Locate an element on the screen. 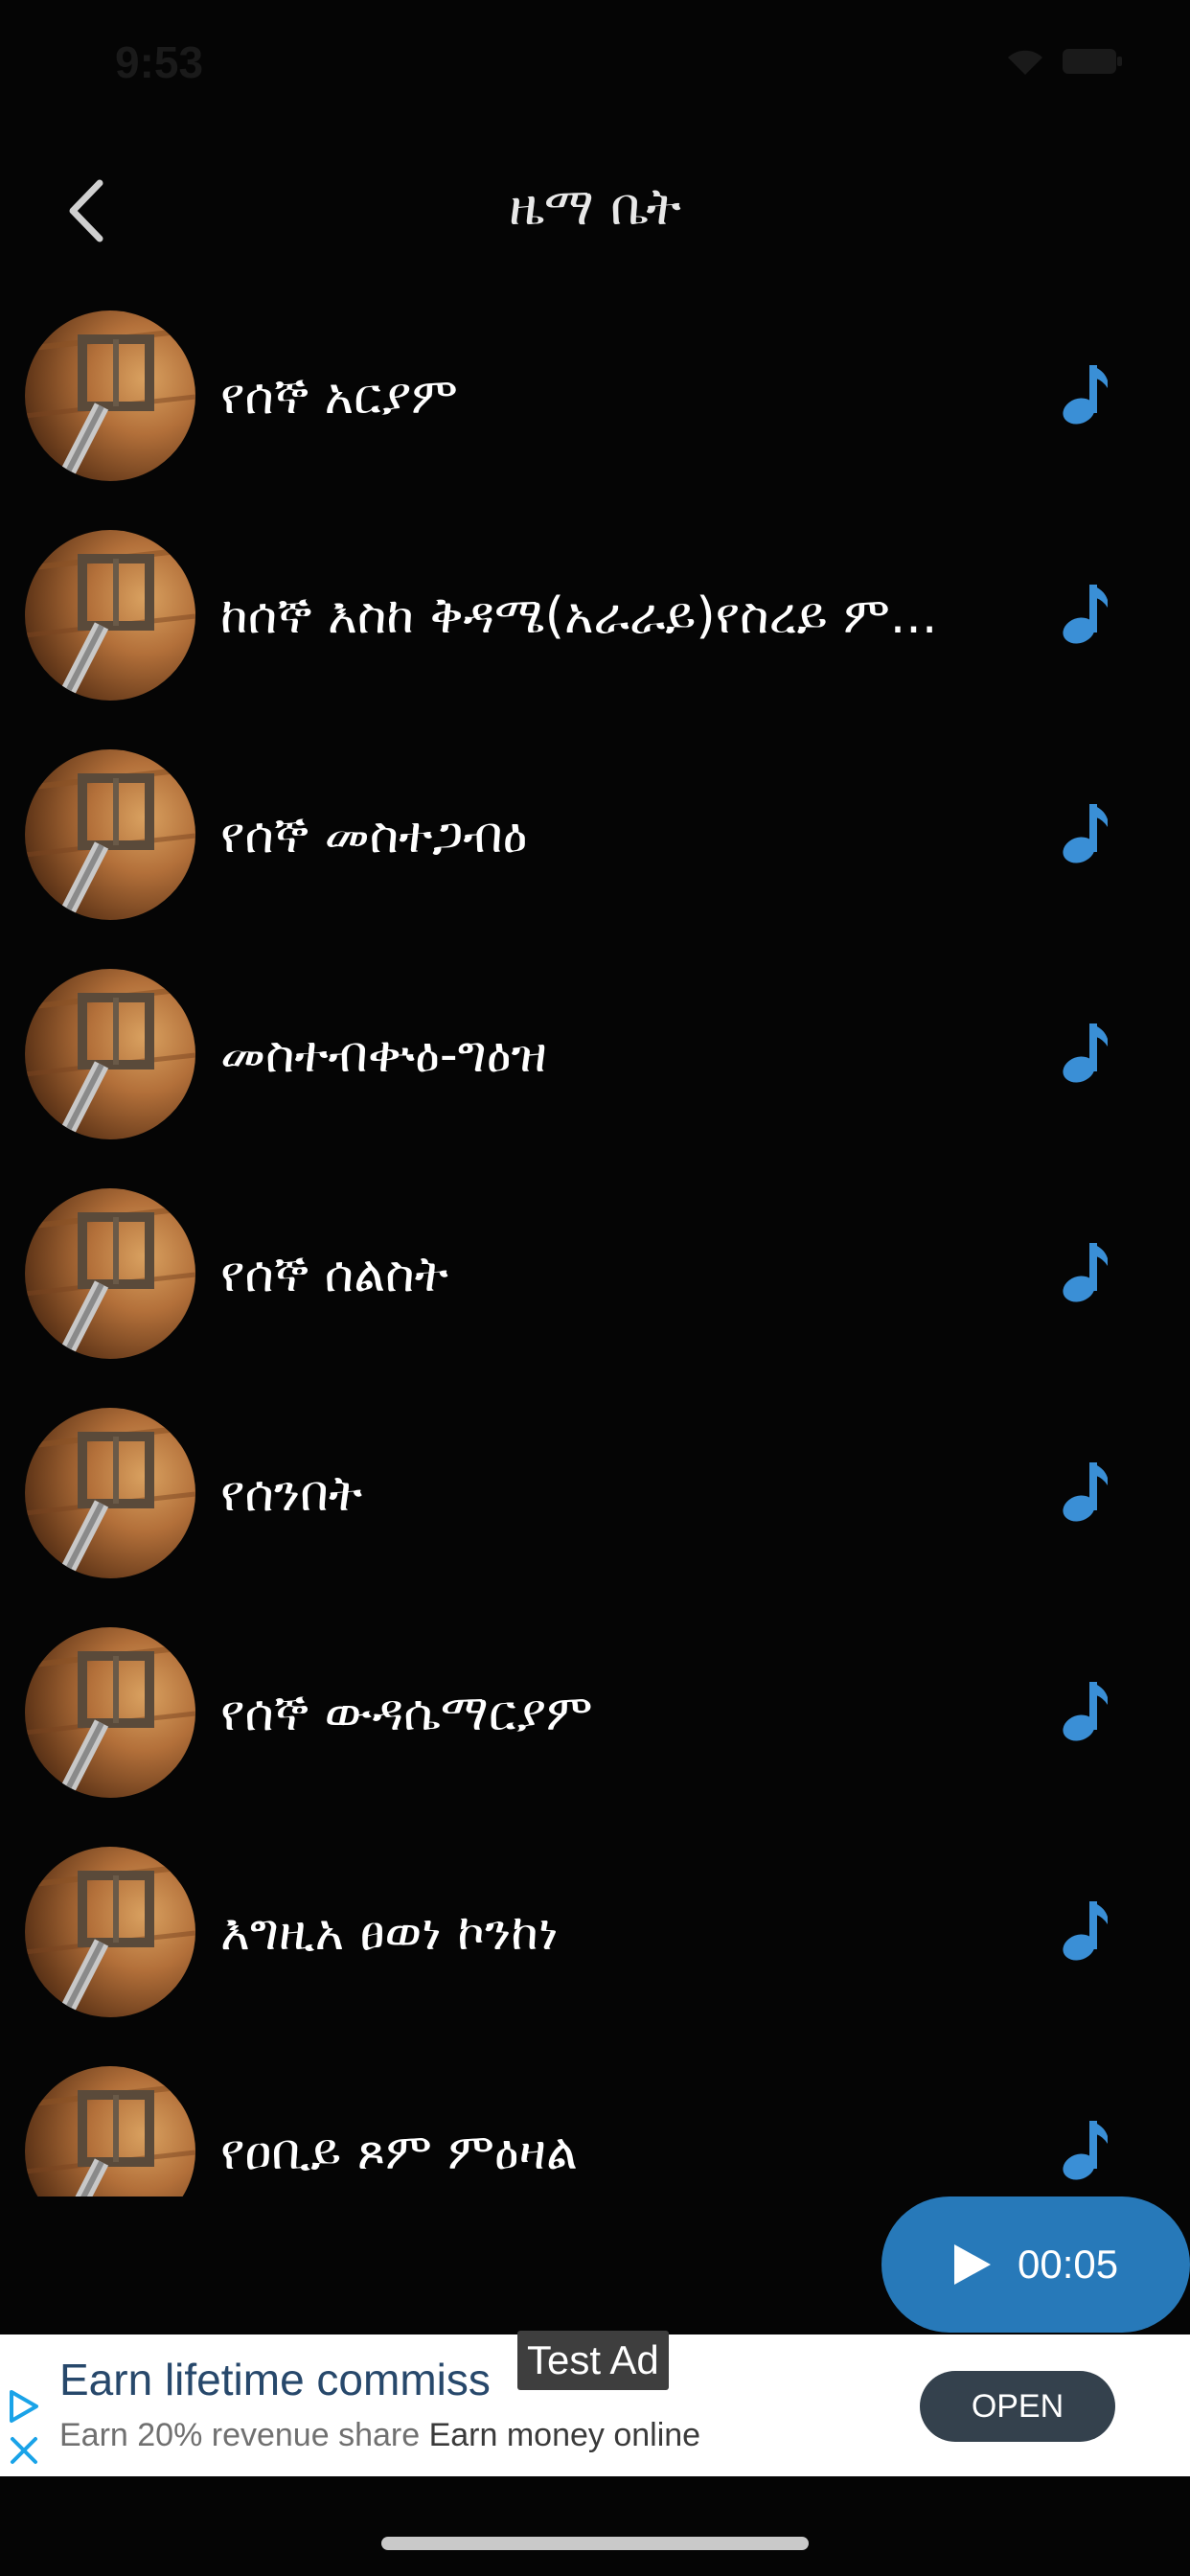 The height and width of the screenshot is (2576, 1190). track-item: የሰኞ አርያም is located at coordinates (595, 397).